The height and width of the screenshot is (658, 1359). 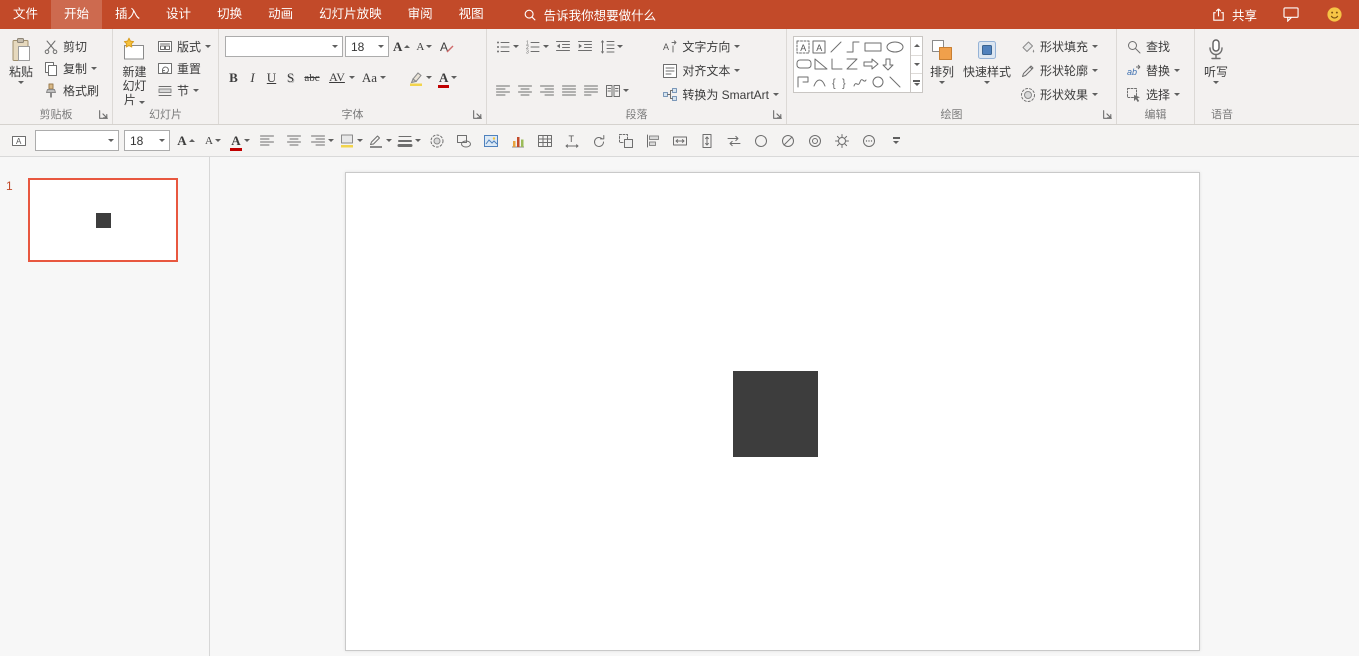 I want to click on quick-styles-button: 快速样式, so click(x=987, y=60).